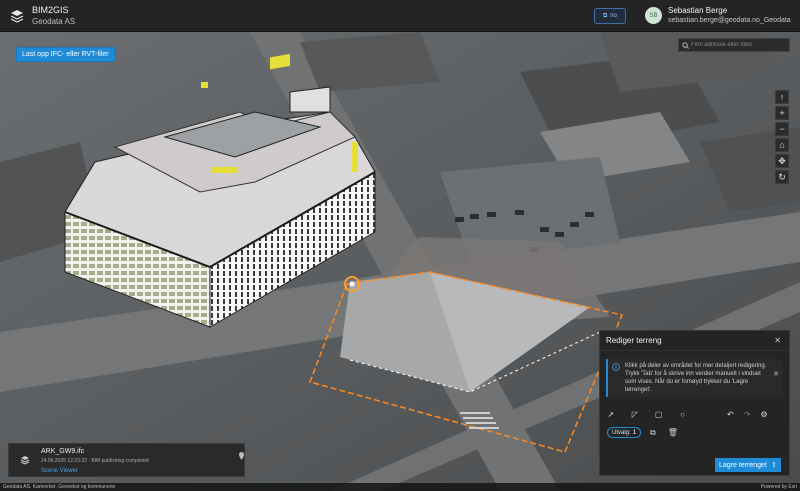 The height and width of the screenshot is (491, 800). I want to click on cloud-upload-icon: ⇪, so click(773, 465).